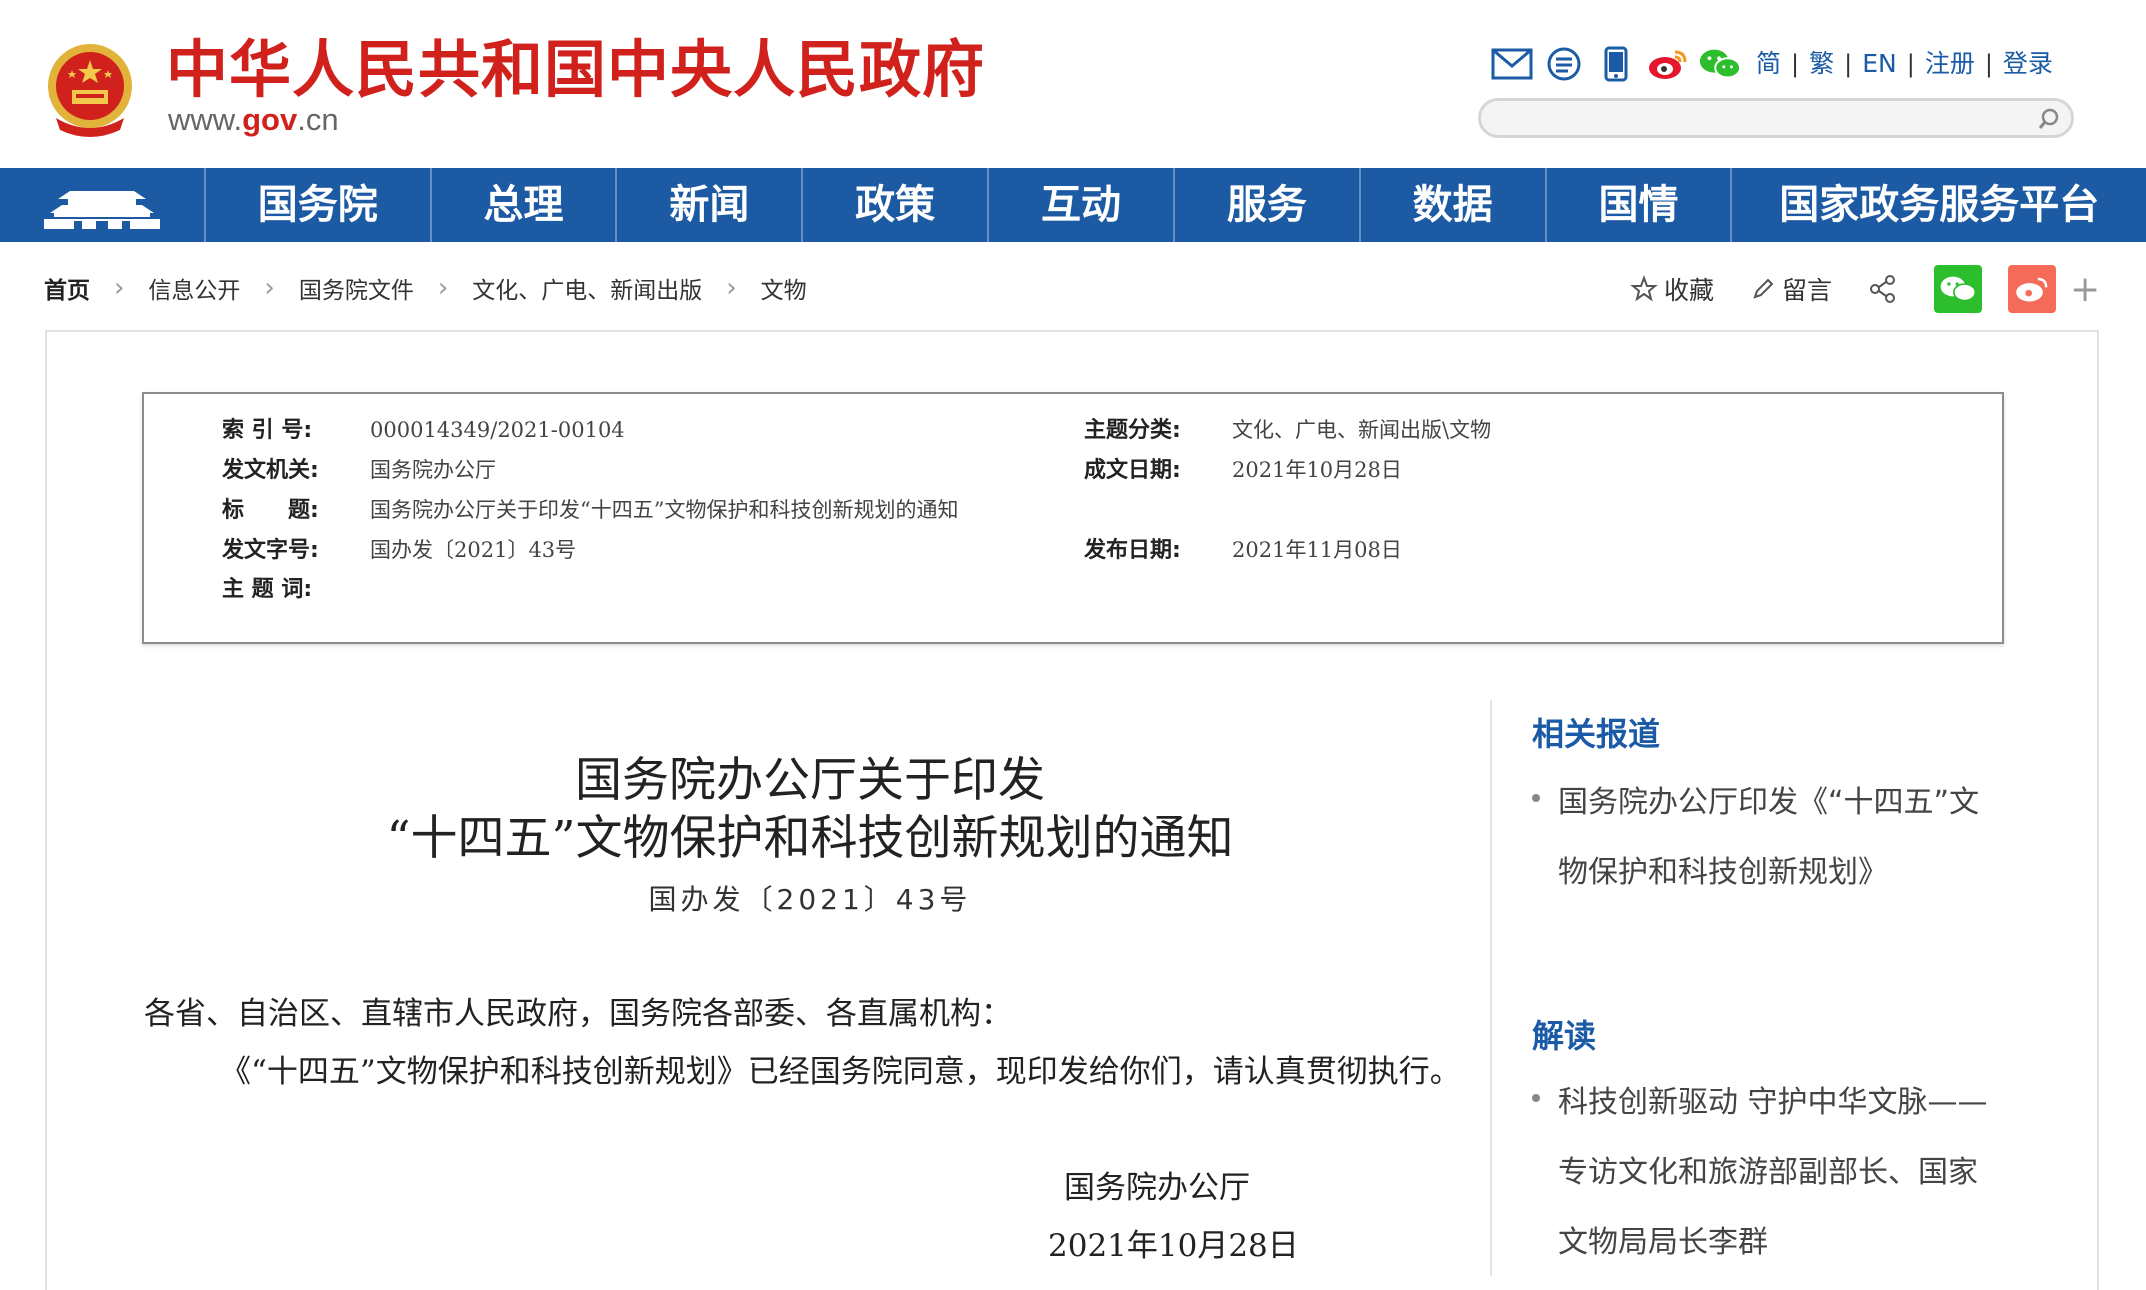 This screenshot has height=1290, width=2146. I want to click on article-title-line: “十四五”文物保护和科技创新规划的通知, so click(810, 838).